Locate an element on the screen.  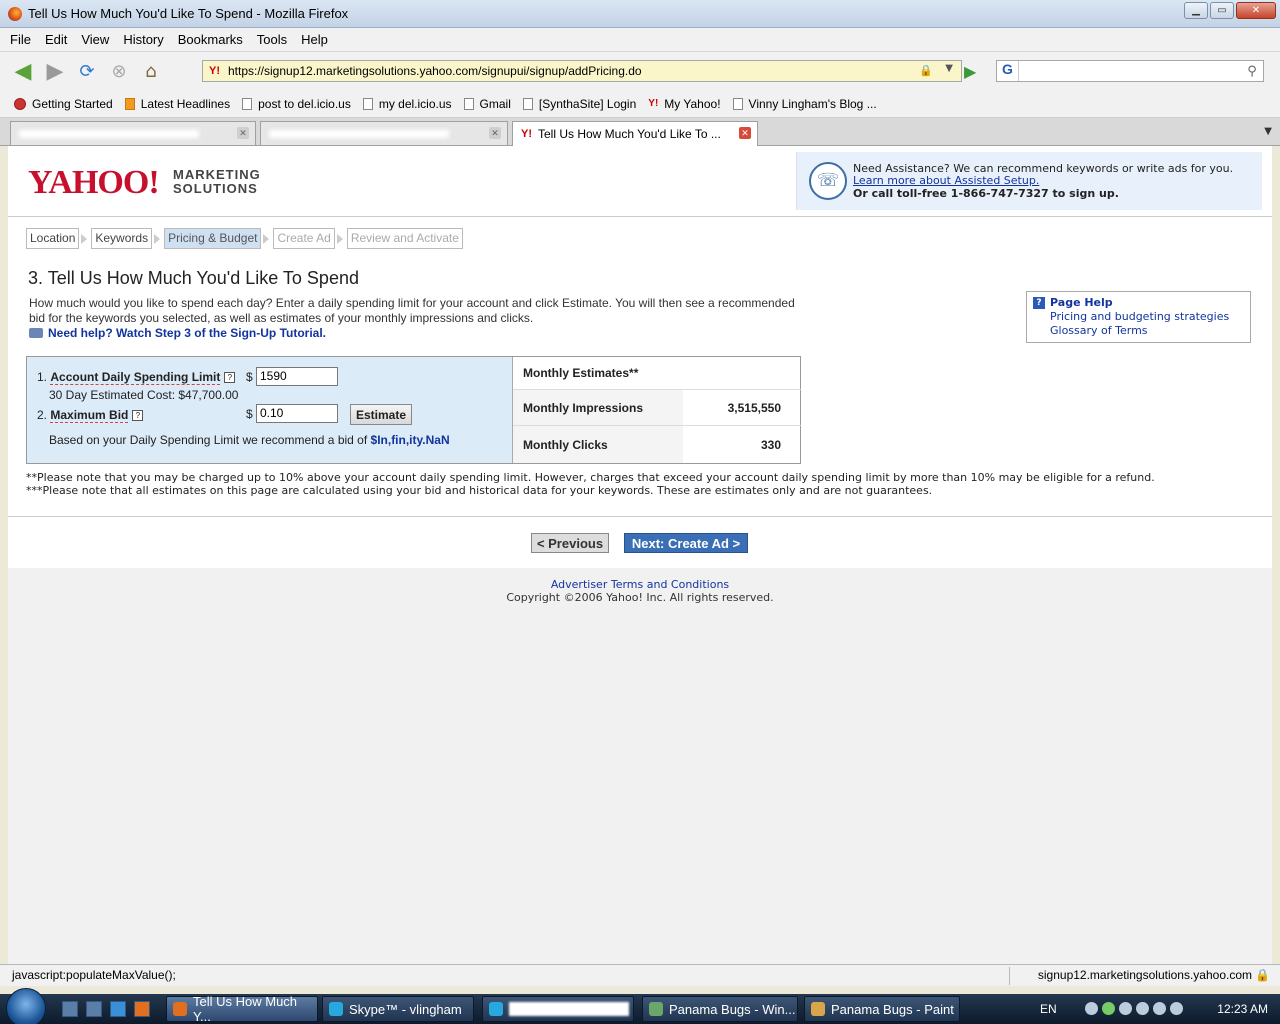
tab-3-active: Y! Tell Us How Much You'd Like To ... ✕ is located at coordinates (635, 133).